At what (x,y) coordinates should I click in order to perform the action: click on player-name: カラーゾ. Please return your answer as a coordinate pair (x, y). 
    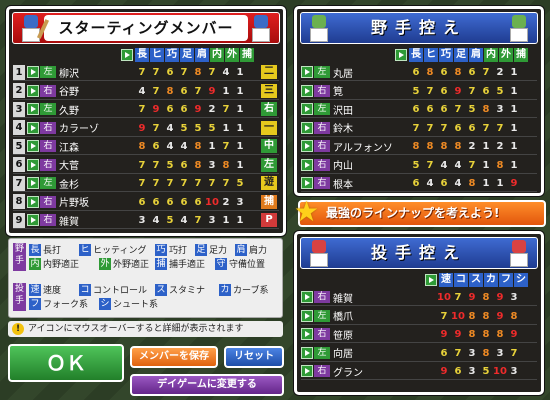
    Looking at the image, I should click on (79, 129).